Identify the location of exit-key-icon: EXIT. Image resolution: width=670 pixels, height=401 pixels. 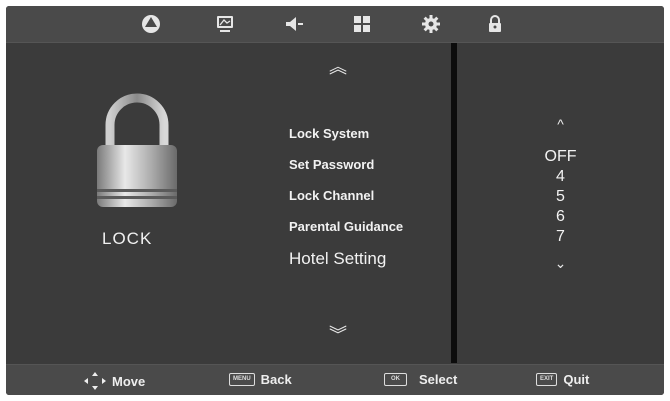
(547, 379).